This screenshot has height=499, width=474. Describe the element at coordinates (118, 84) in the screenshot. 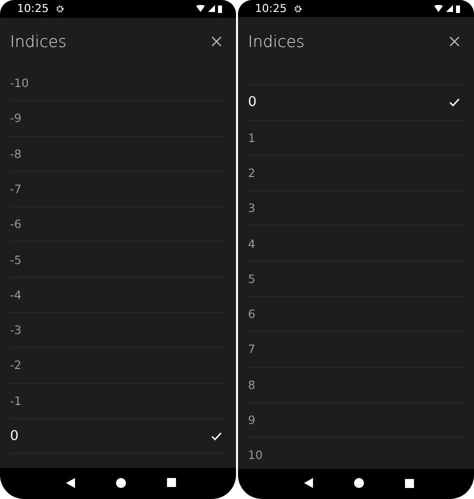

I see `index-option: -10` at that location.